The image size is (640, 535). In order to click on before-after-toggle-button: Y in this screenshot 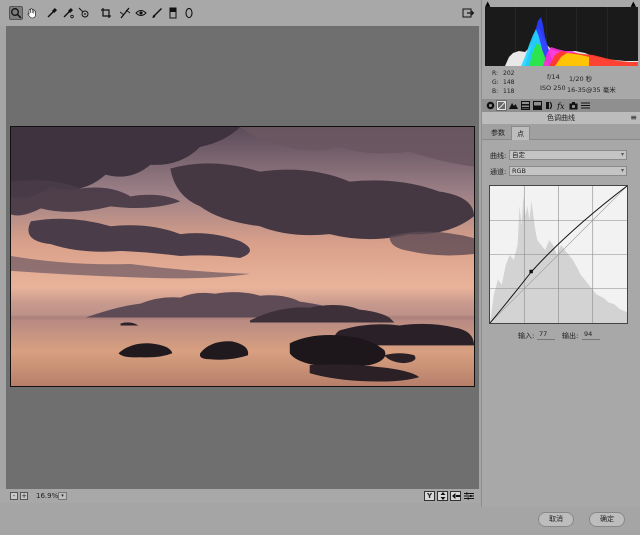, I will do `click(429, 496)`.